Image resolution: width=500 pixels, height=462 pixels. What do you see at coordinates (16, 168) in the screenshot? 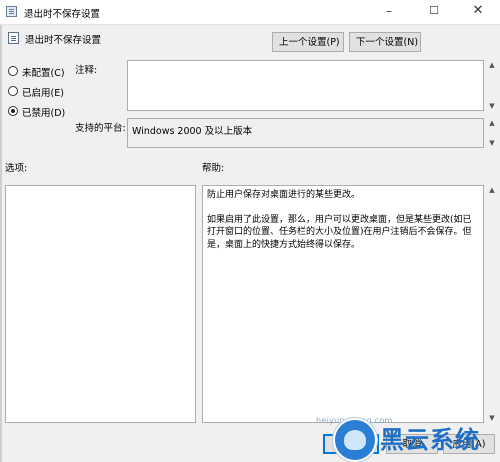
I see `options-label: 选项:` at bounding box center [16, 168].